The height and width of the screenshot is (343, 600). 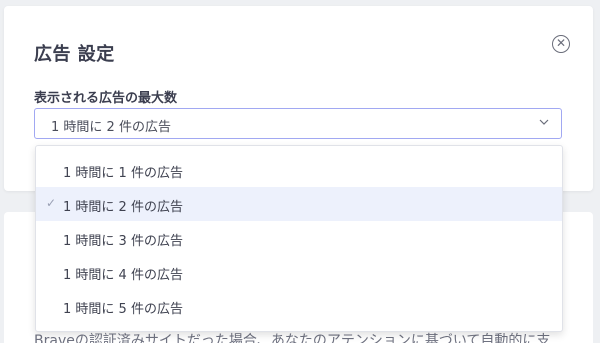 I want to click on option-label: 1 時間に 1 件の広告, so click(x=123, y=173).